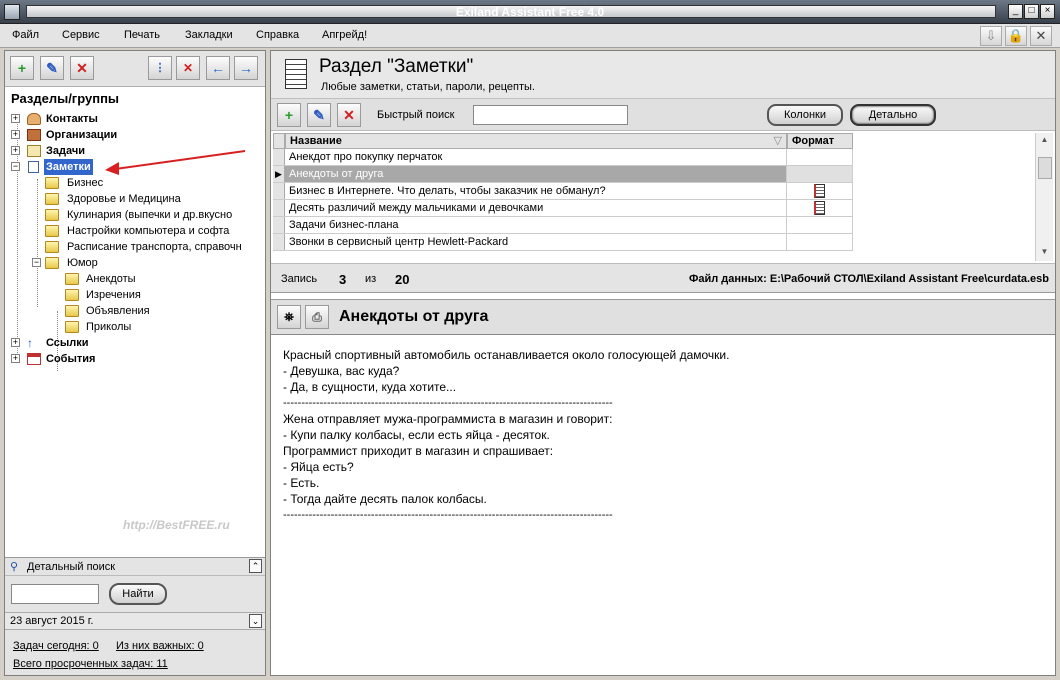  What do you see at coordinates (81, 35) in the screenshot?
I see `menu-service: Сервис` at bounding box center [81, 35].